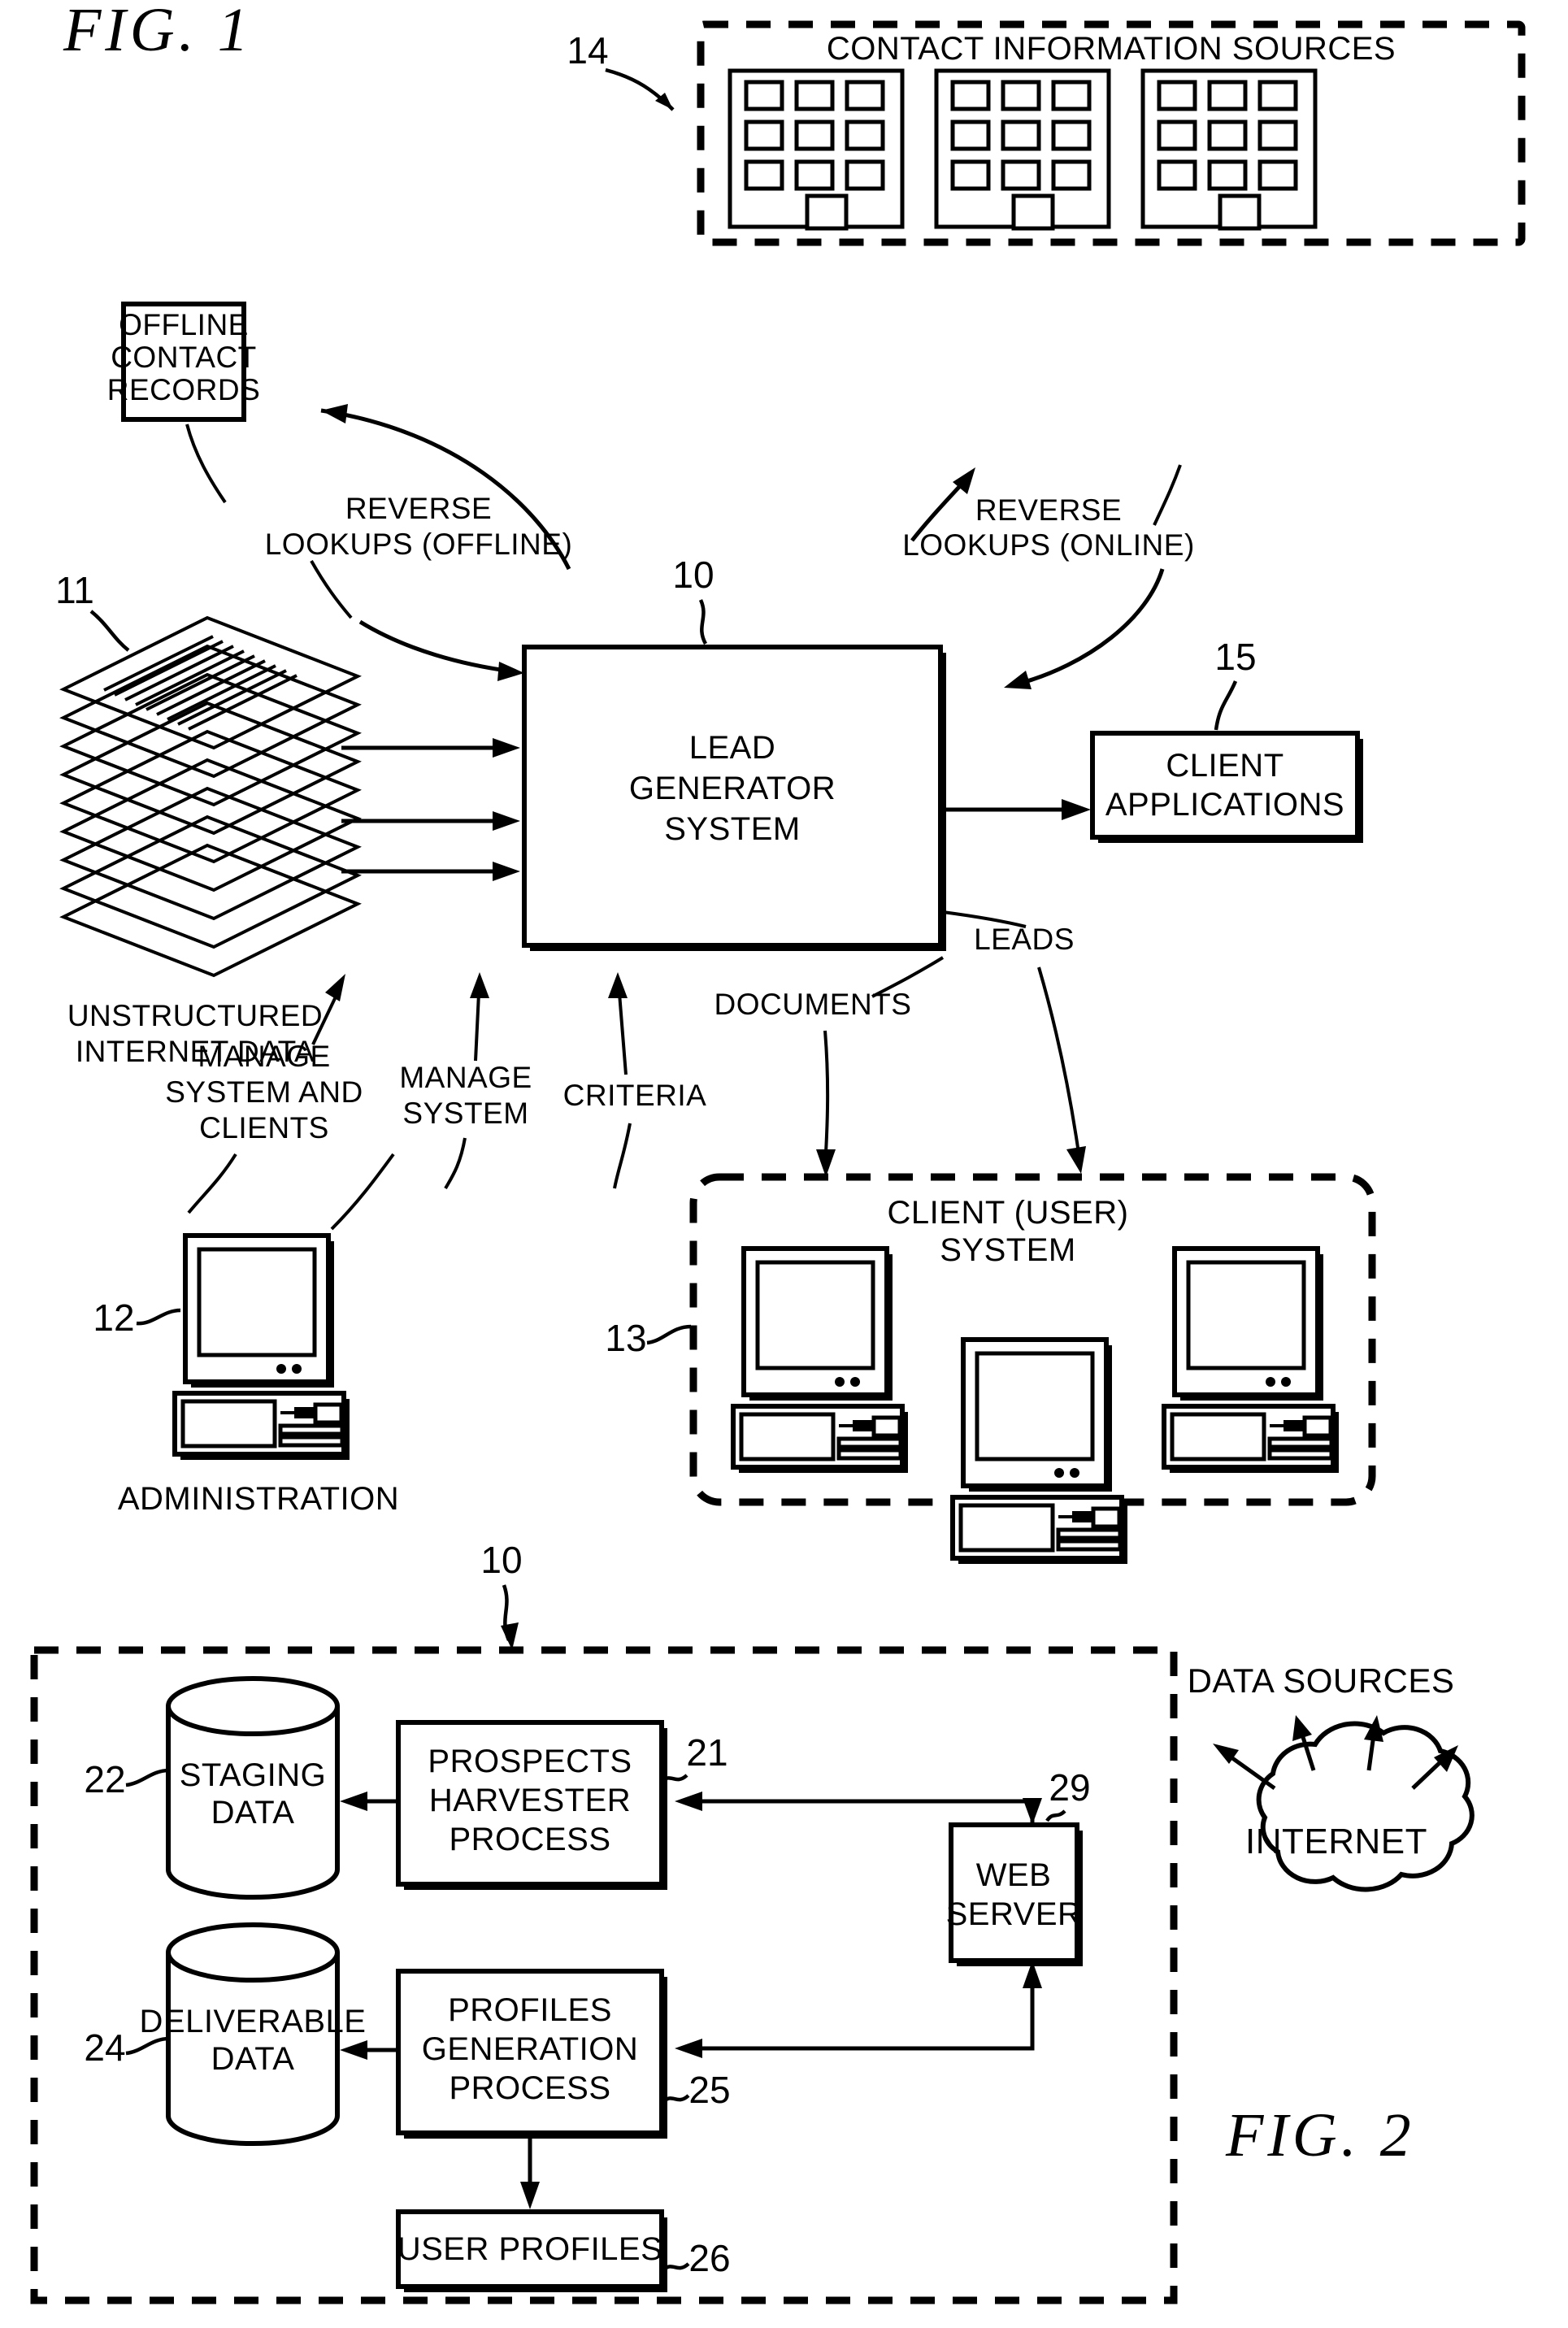 Image resolution: width=1568 pixels, height=2328 pixels. I want to click on client-applications-box: CLIENT APPLICATIONS 15, so click(1151, 739).